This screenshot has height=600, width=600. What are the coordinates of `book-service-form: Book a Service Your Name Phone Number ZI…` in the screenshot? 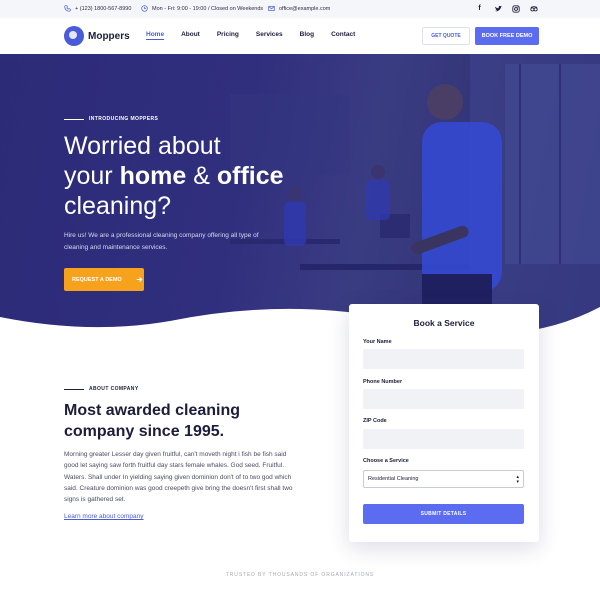 It's located at (444, 423).